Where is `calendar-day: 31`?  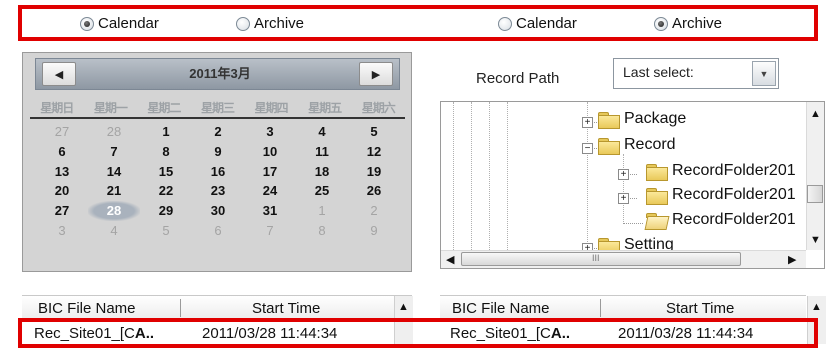 calendar-day: 31 is located at coordinates (270, 211).